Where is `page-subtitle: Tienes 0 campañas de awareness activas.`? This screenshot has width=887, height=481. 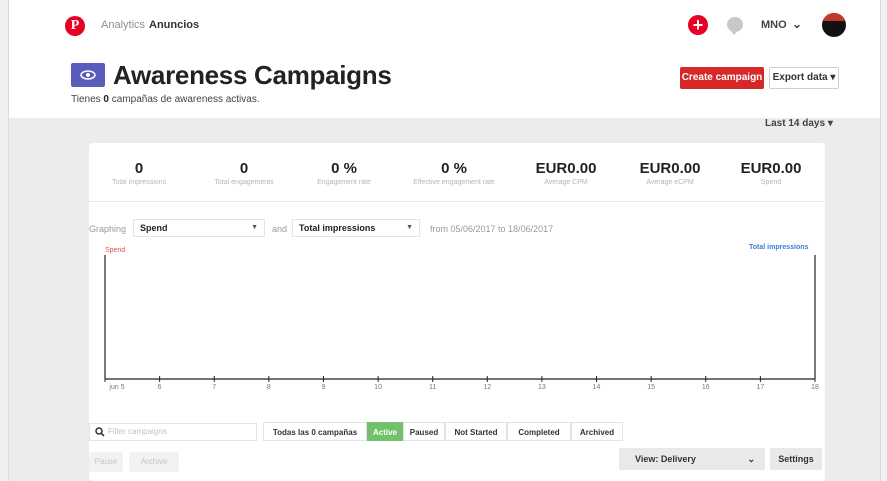 page-subtitle: Tienes 0 campañas de awareness activas. is located at coordinates (165, 99).